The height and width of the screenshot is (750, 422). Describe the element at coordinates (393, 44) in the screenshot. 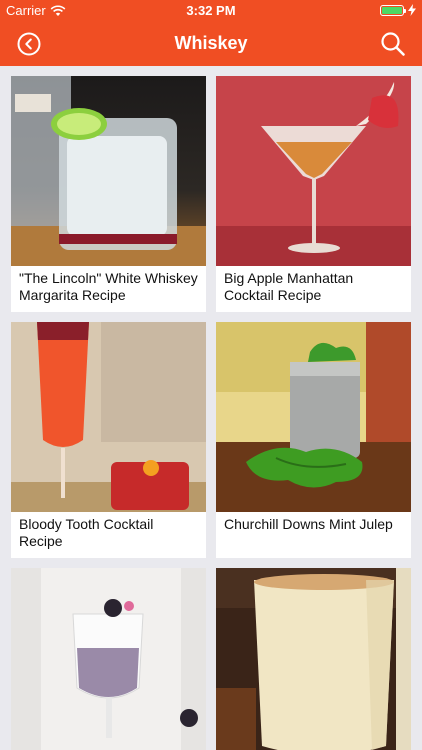

I see `search-icon` at that location.